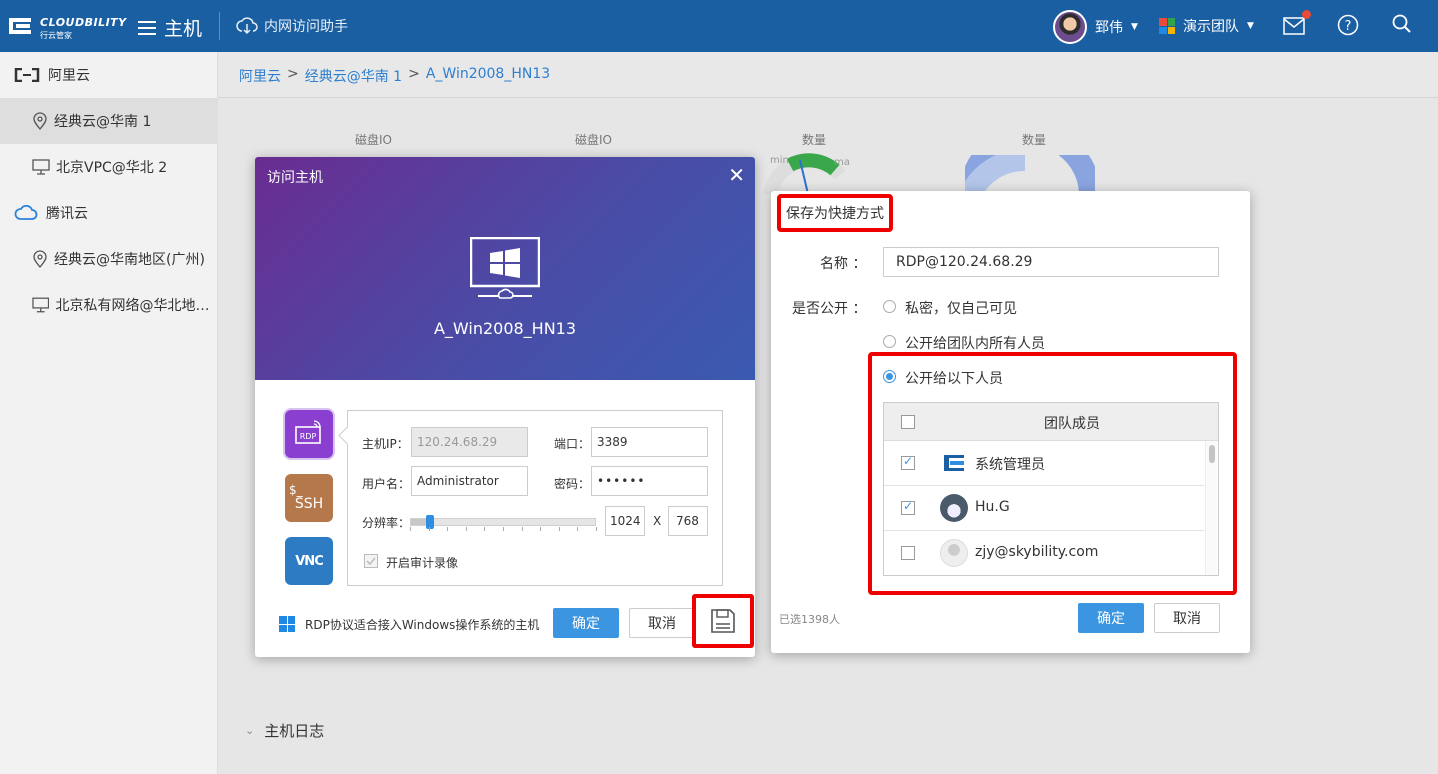 The height and width of the screenshot is (774, 1438). I want to click on sidebar-item-classic-huanan1: 经典云@华南 1, so click(109, 121).